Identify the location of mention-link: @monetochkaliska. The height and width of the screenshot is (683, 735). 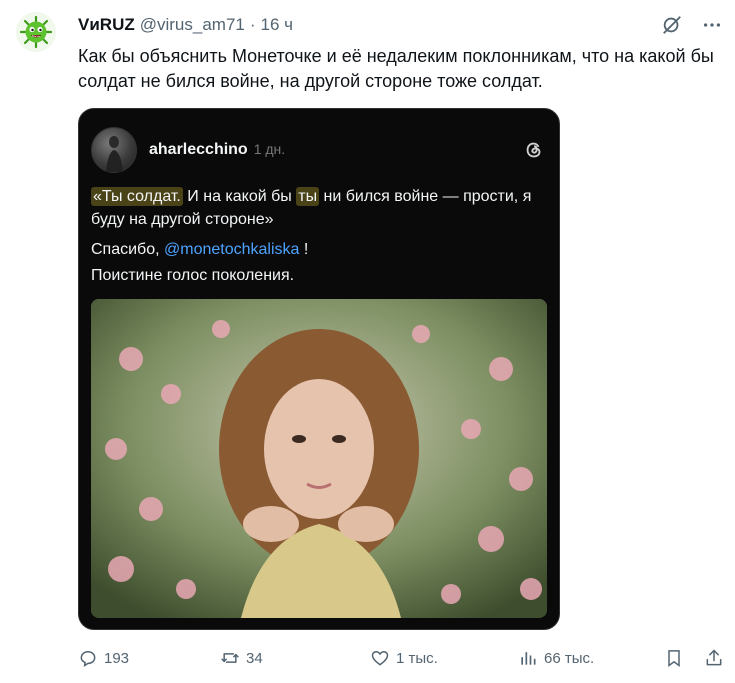
(231, 249).